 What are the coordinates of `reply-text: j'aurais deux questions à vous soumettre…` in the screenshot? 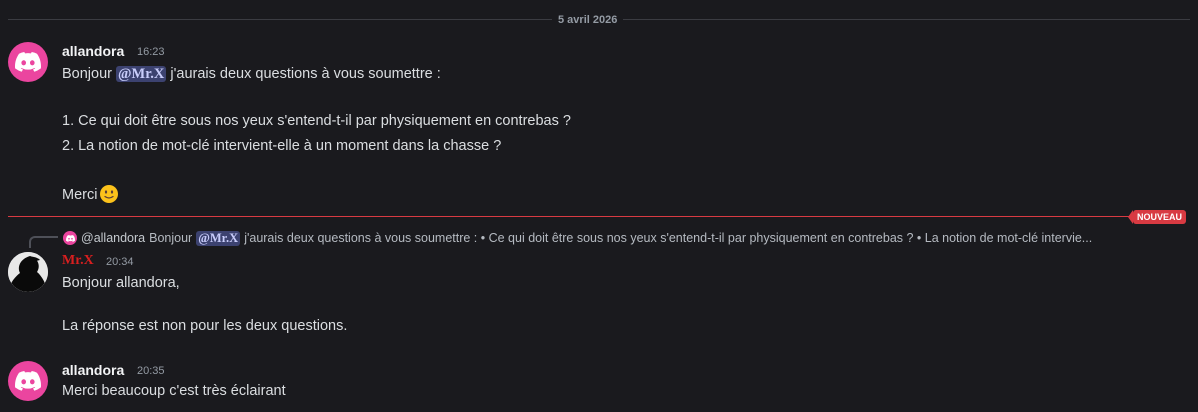 It's located at (668, 238).